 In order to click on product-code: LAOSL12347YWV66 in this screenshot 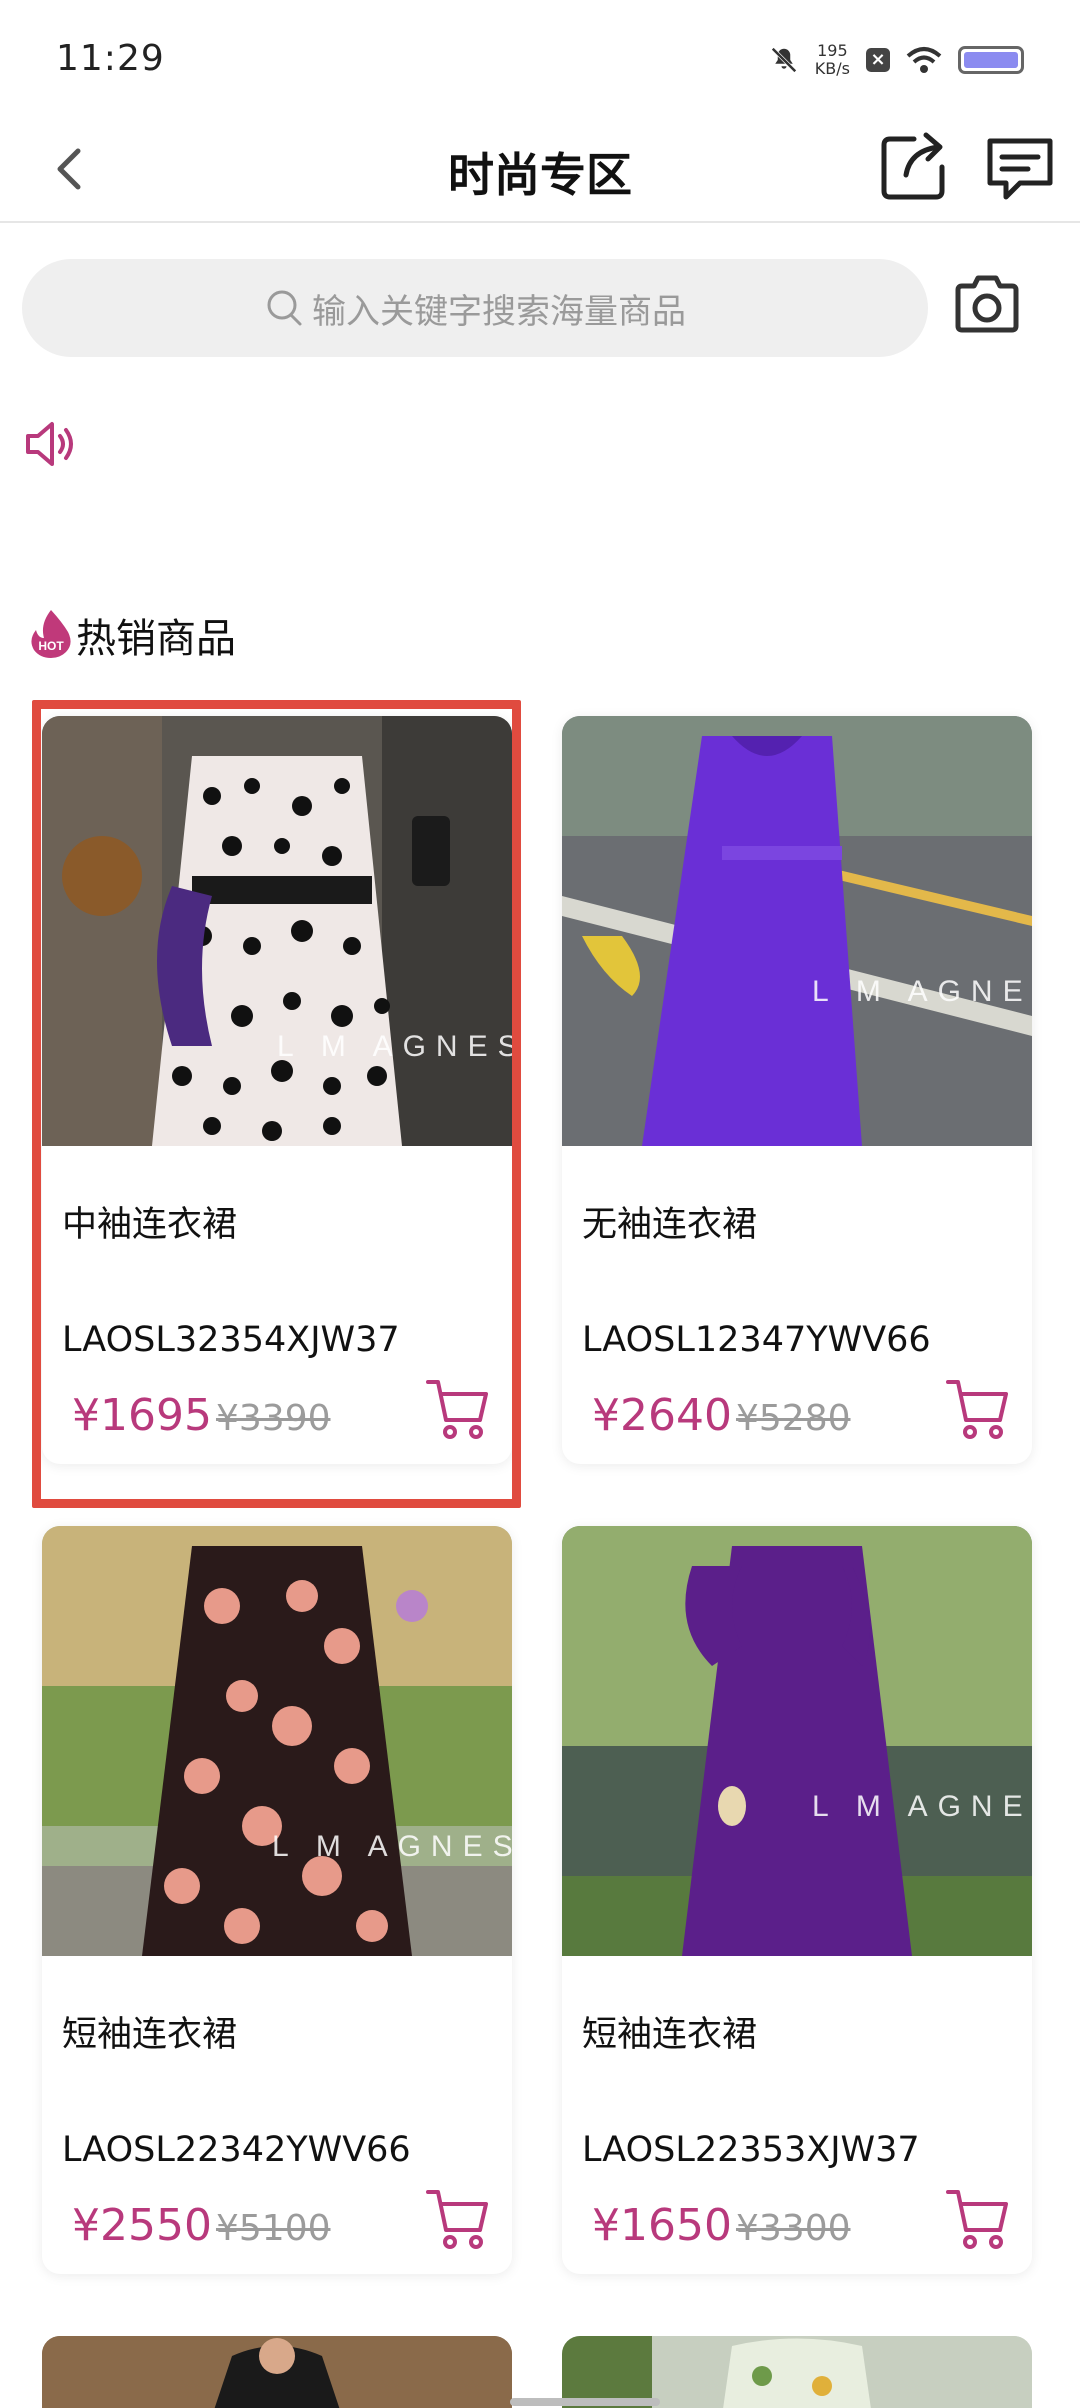, I will do `click(756, 1340)`.